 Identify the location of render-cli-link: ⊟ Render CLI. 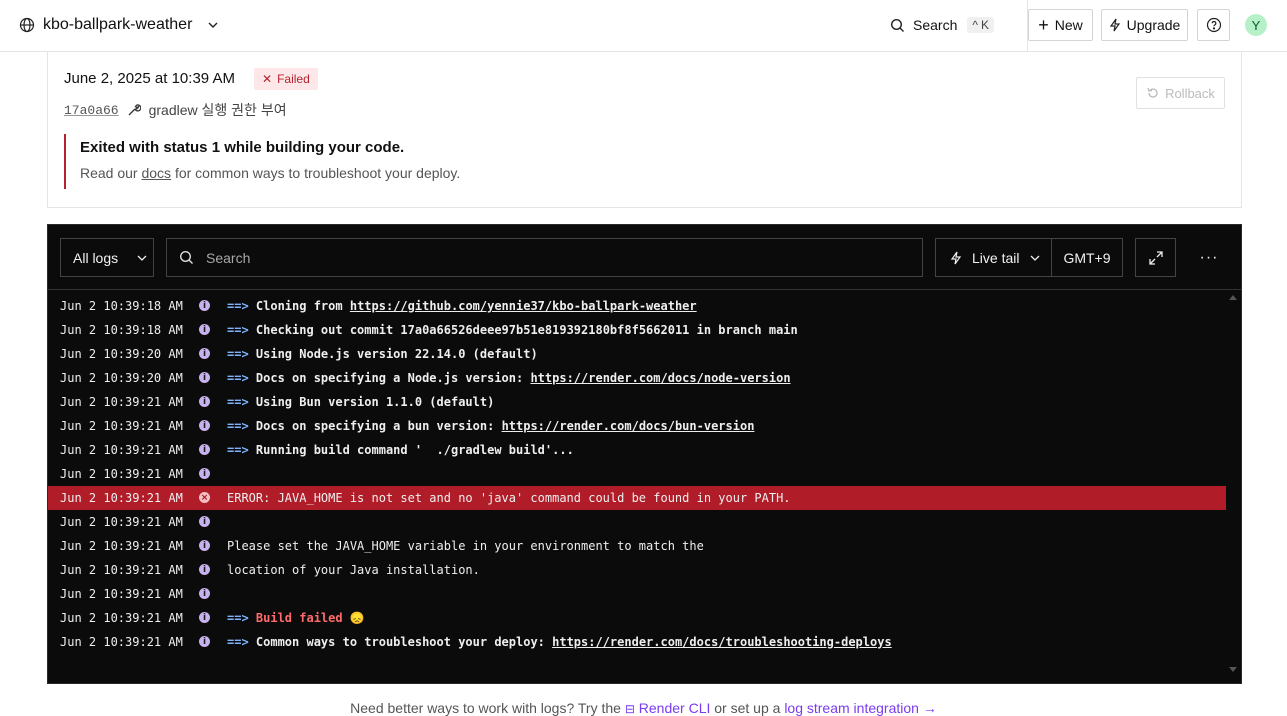
(668, 708).